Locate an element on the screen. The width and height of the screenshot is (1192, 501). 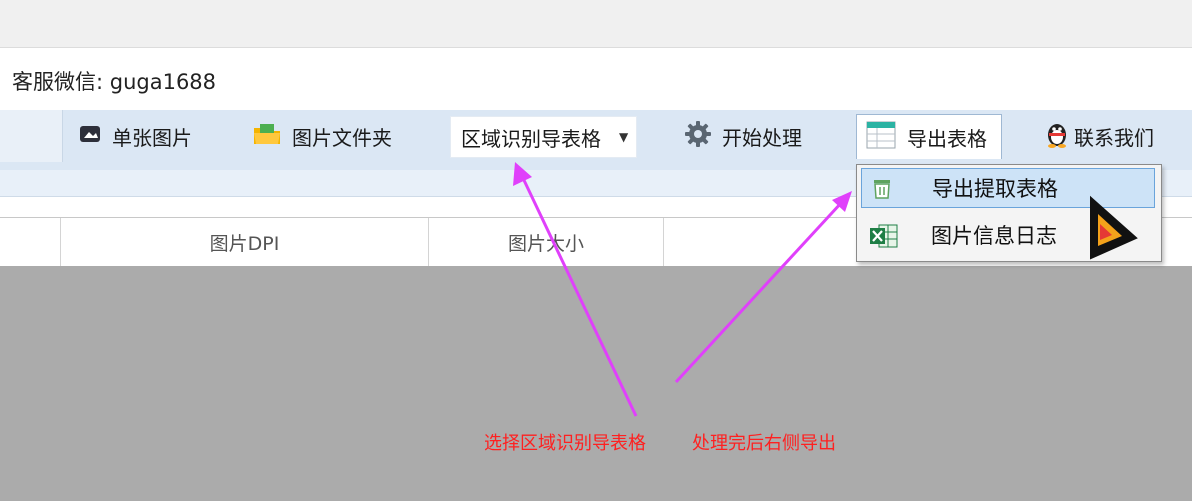
arrow-to-export-menu is located at coordinates (763, 287).